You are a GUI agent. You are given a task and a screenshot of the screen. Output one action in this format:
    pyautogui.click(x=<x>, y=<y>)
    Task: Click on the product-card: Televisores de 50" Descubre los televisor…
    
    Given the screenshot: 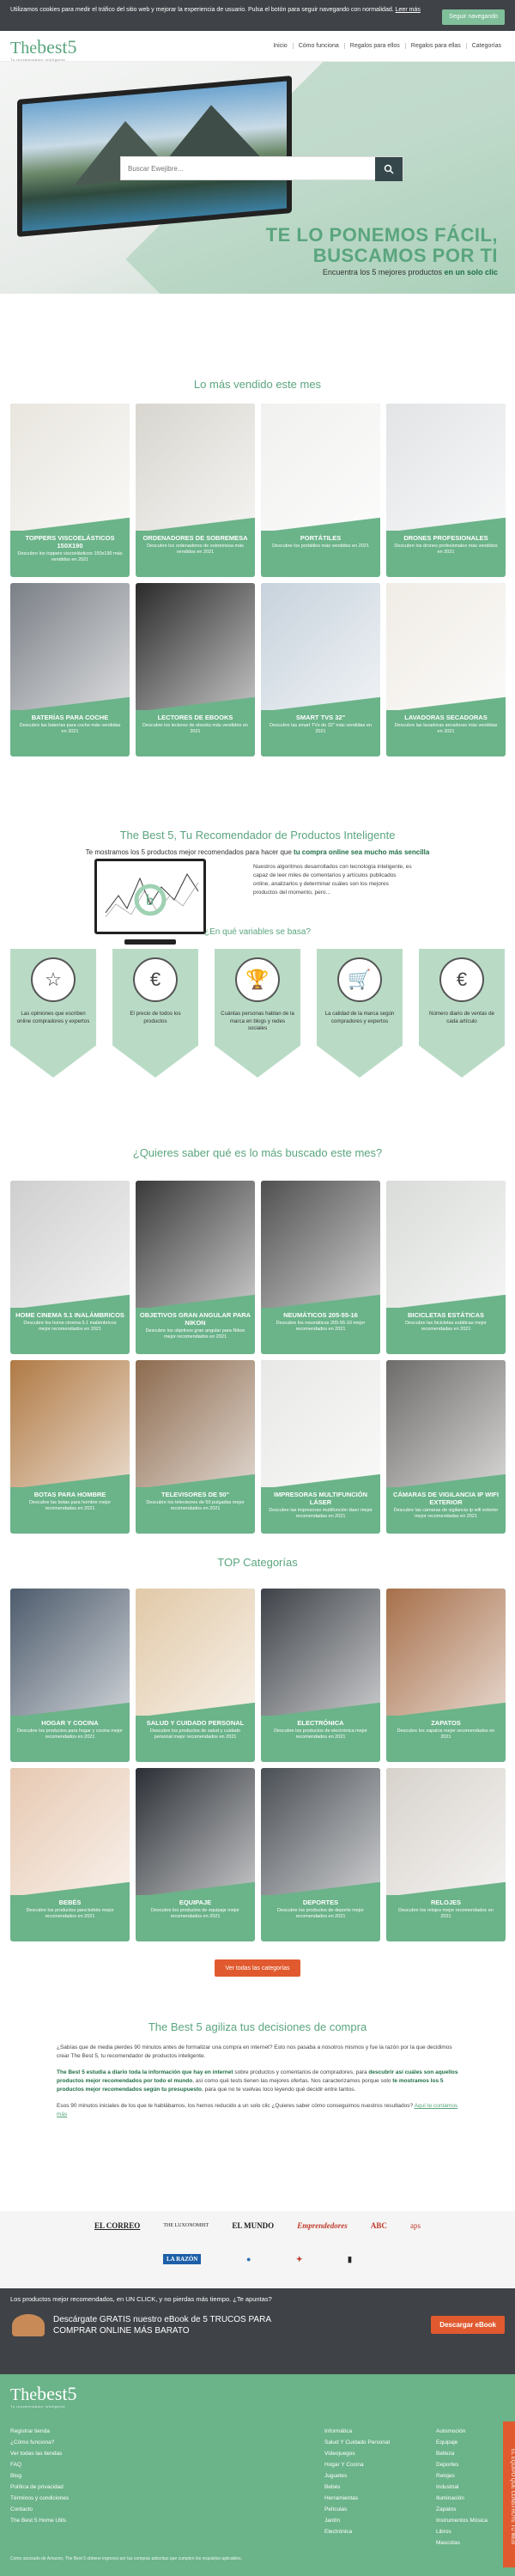 What is the action you would take?
    pyautogui.click(x=195, y=1447)
    